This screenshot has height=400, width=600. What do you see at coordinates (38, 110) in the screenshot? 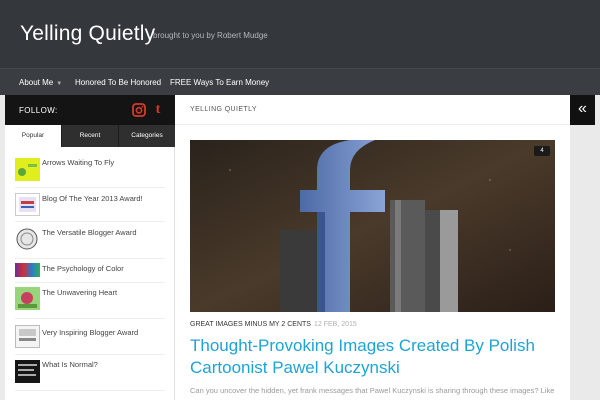
I see `follow-label: FOLLOW:` at bounding box center [38, 110].